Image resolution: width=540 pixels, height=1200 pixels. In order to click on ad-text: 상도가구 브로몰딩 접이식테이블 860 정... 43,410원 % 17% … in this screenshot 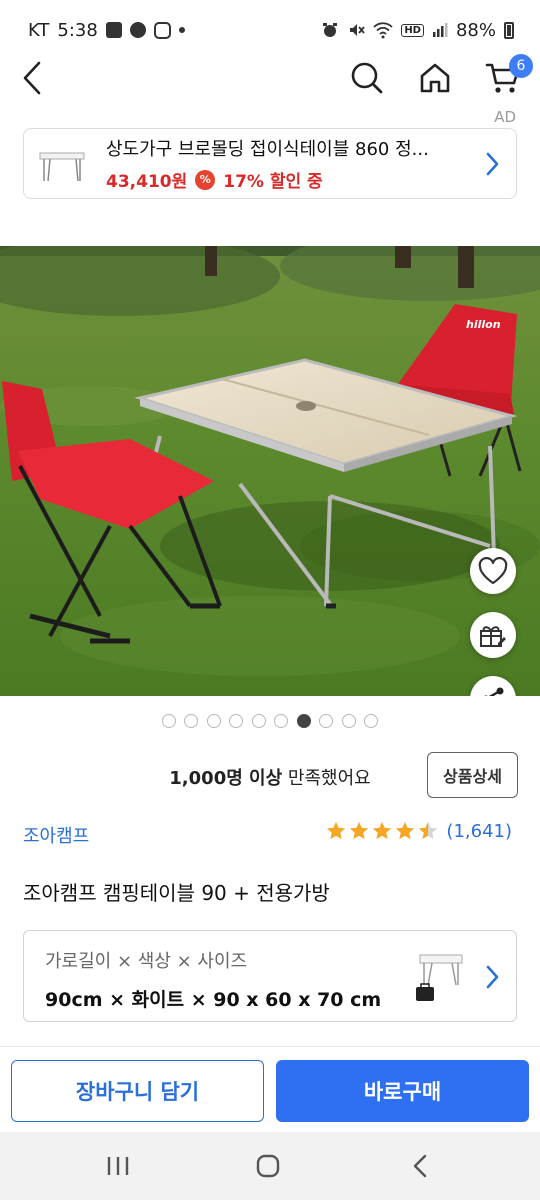, I will do `click(289, 163)`.